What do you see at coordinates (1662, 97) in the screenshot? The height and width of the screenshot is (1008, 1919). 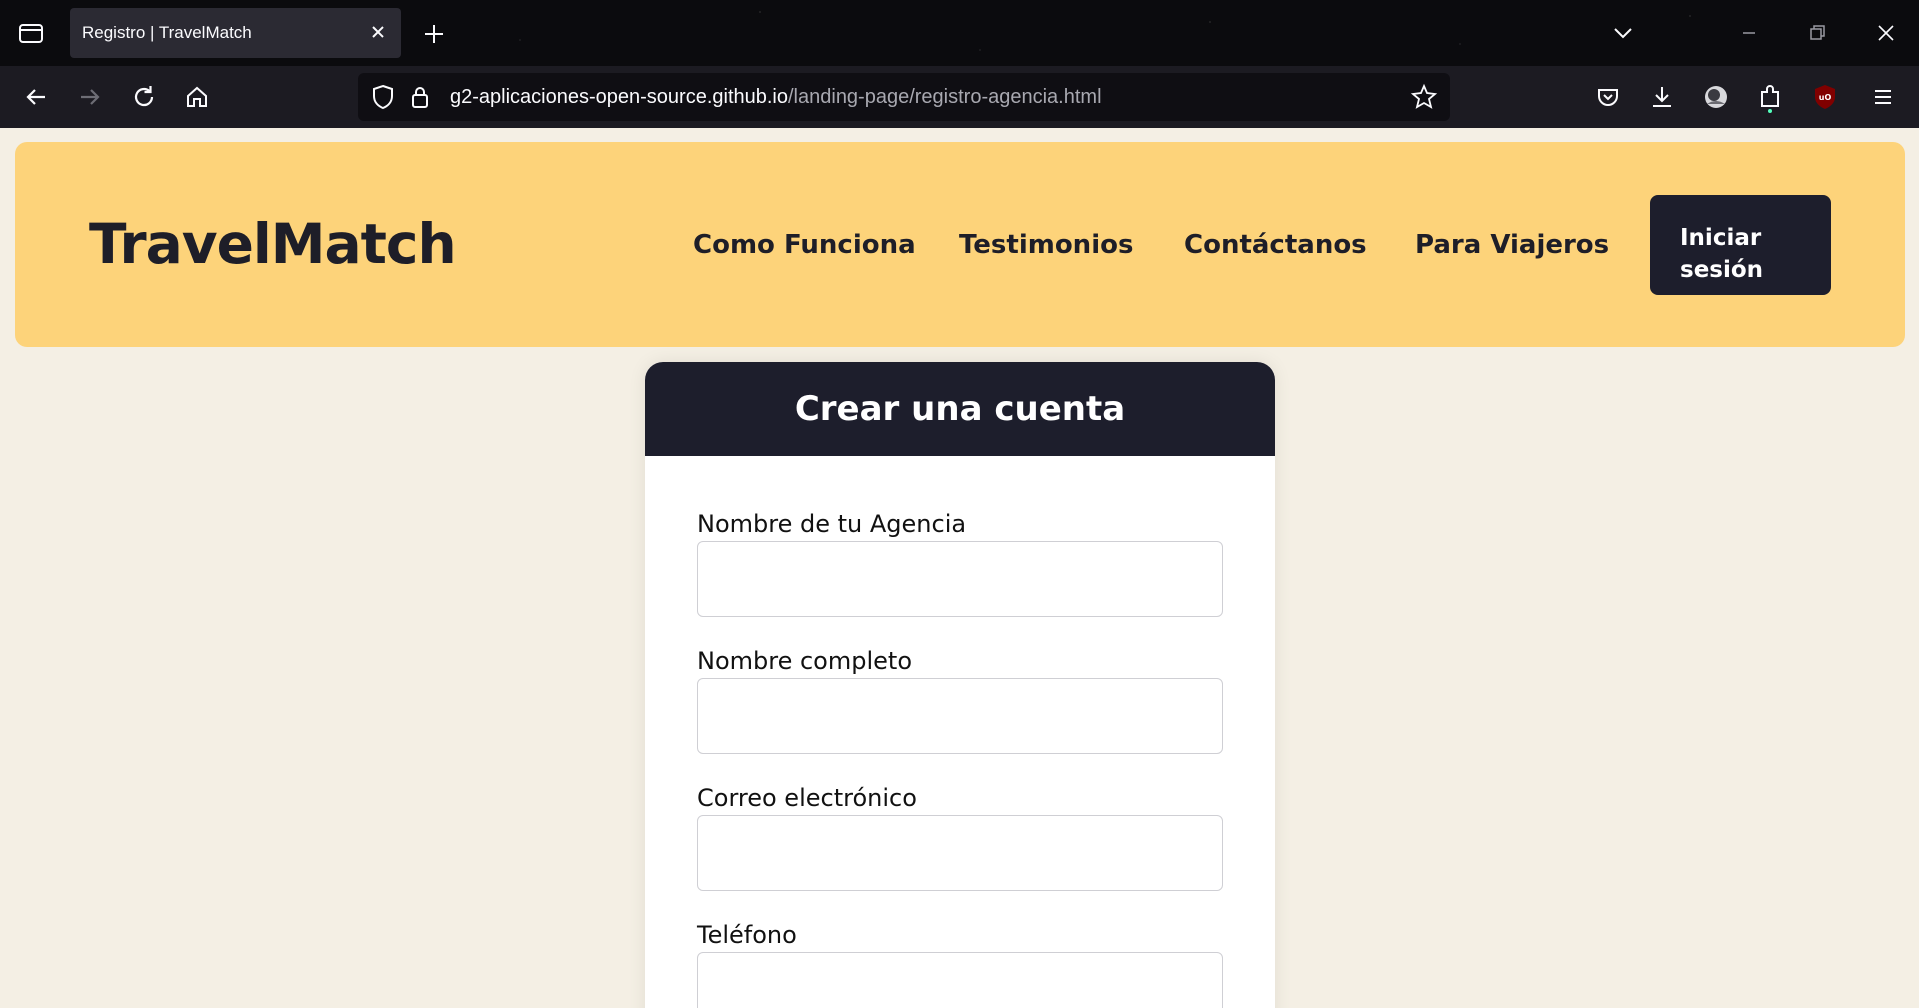 I see `download-icon` at bounding box center [1662, 97].